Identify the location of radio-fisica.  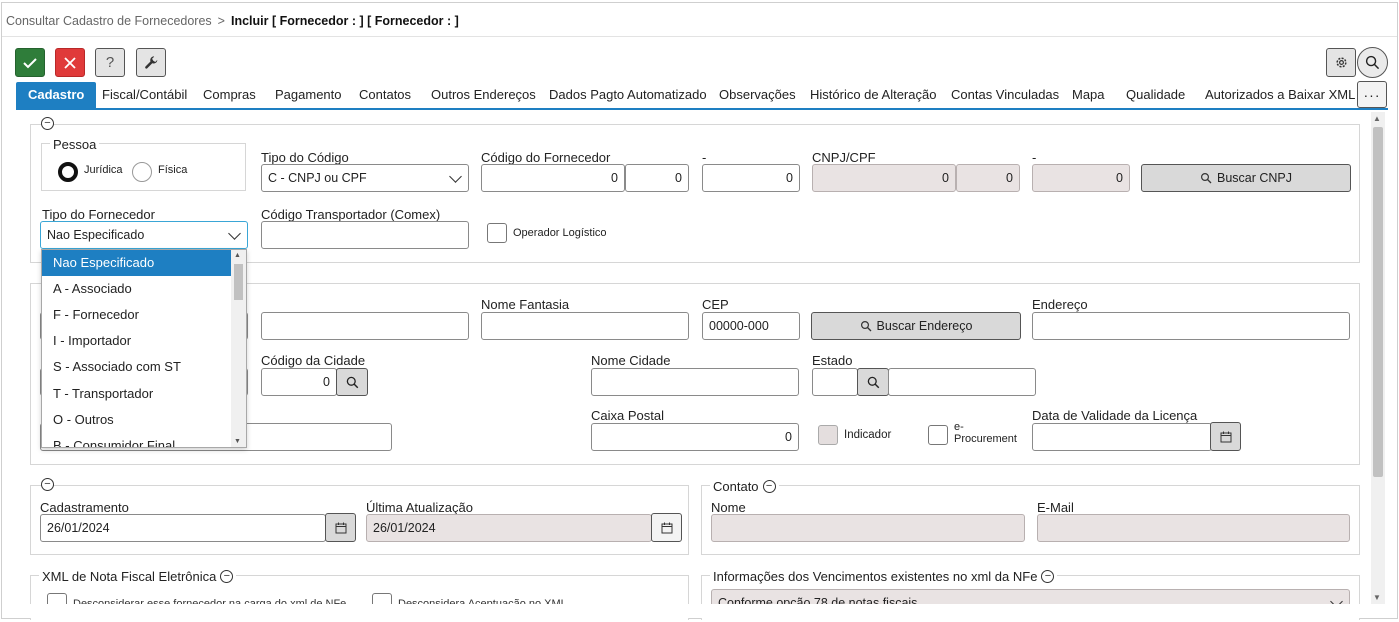
(142, 172).